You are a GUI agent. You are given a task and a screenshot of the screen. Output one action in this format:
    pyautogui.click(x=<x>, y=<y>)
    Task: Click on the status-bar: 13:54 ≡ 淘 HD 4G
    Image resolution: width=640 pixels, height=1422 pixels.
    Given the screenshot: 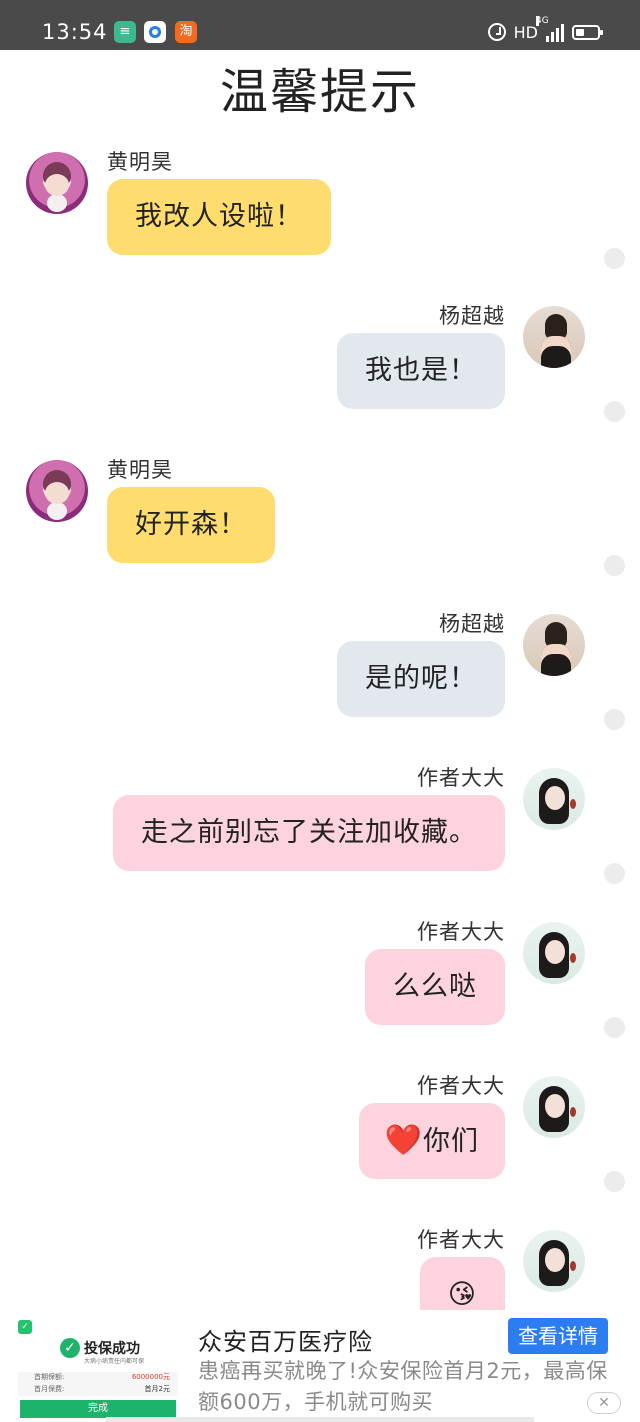 What is the action you would take?
    pyautogui.click(x=320, y=25)
    